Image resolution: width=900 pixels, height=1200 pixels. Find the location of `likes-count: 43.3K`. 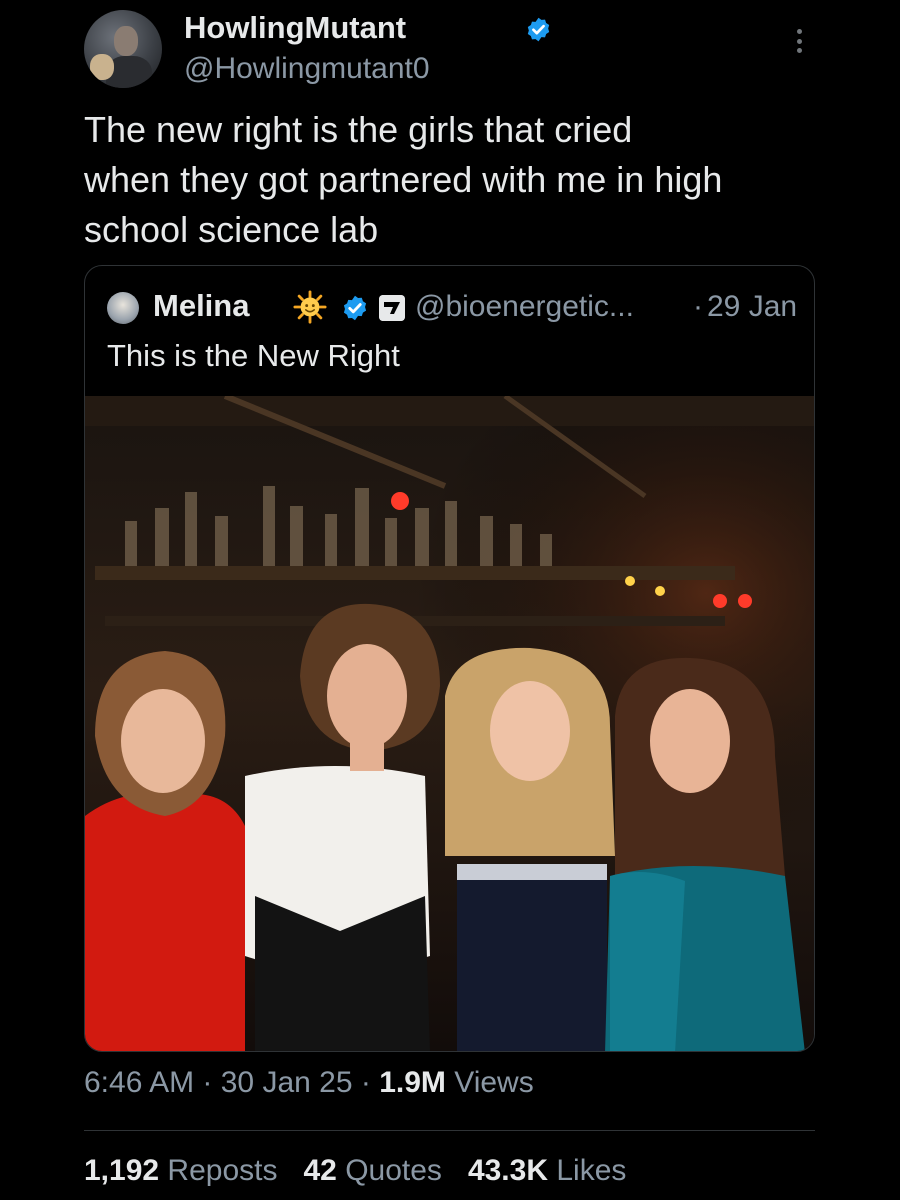

likes-count: 43.3K is located at coordinates (507, 1170).